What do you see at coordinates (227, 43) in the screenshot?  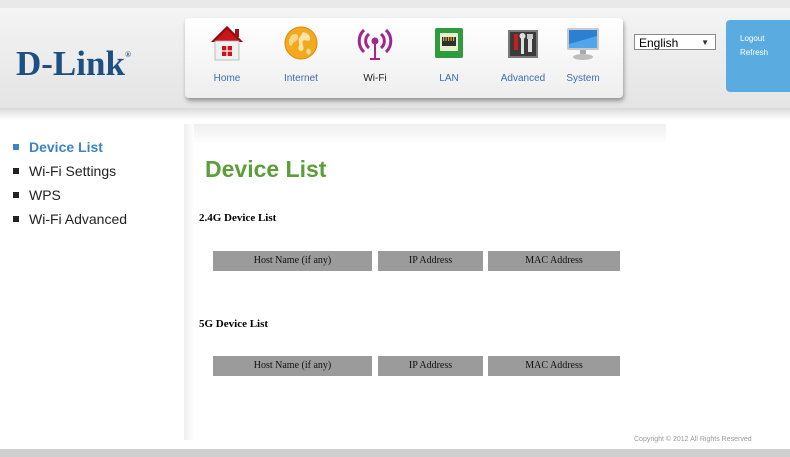 I see `home-icon` at bounding box center [227, 43].